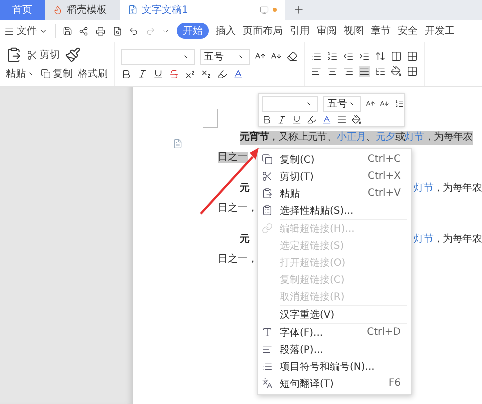 Image resolution: width=482 pixels, height=404 pixels. I want to click on chevron-down-icon, so click(32, 74).